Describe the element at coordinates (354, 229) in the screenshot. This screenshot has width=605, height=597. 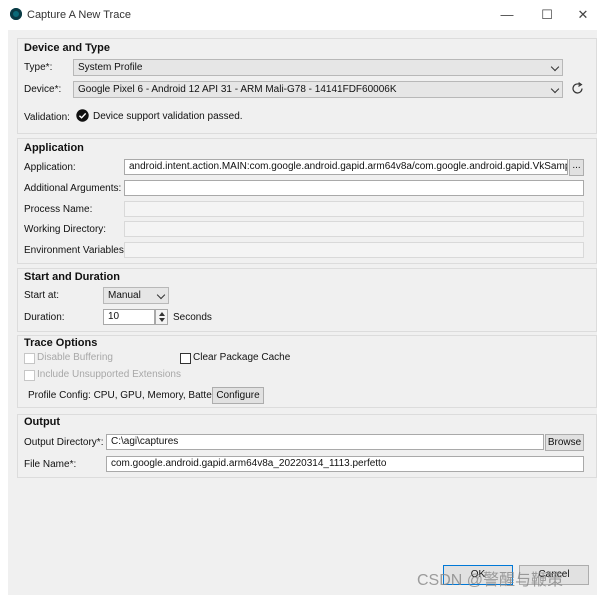
I see `working-directory-field` at that location.